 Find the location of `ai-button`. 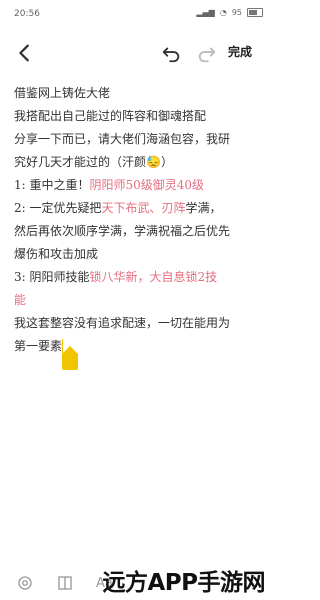

ai-button is located at coordinates (25, 583).